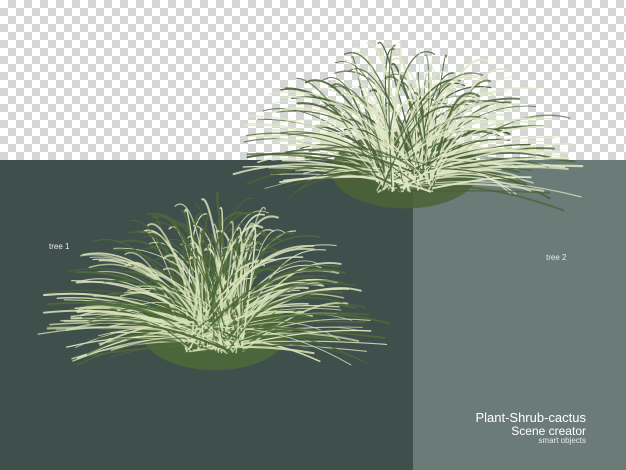  Describe the element at coordinates (59, 246) in the screenshot. I see `tree-1-label: tree 1` at that location.